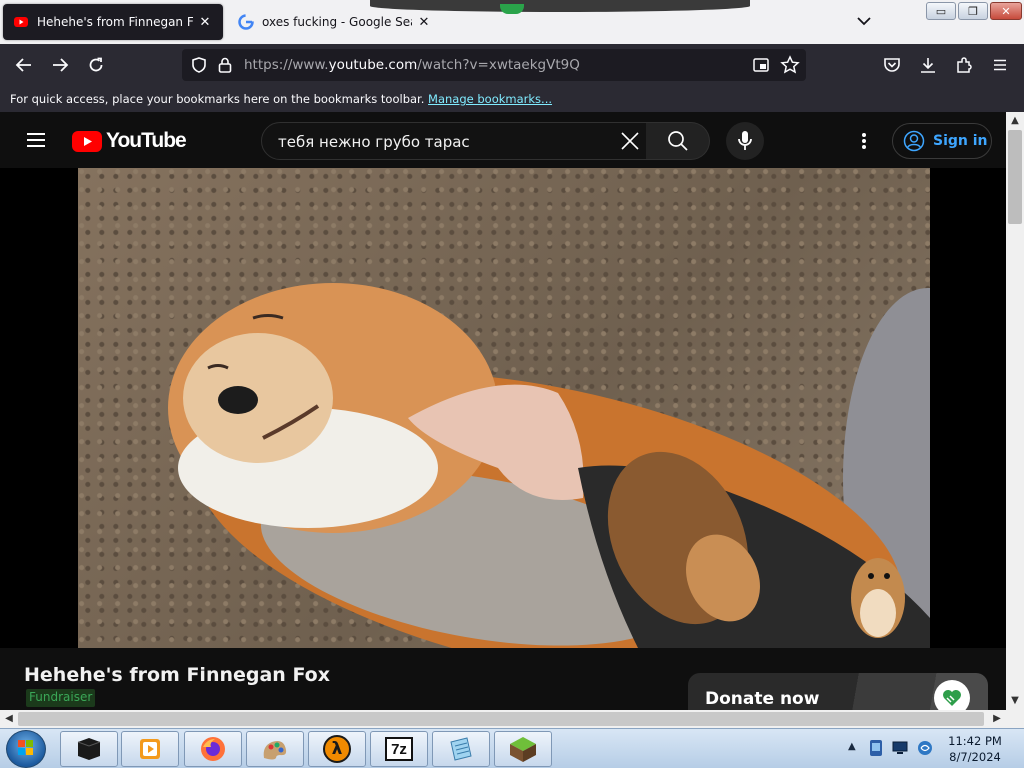  I want to click on voice-search-button, so click(745, 141).